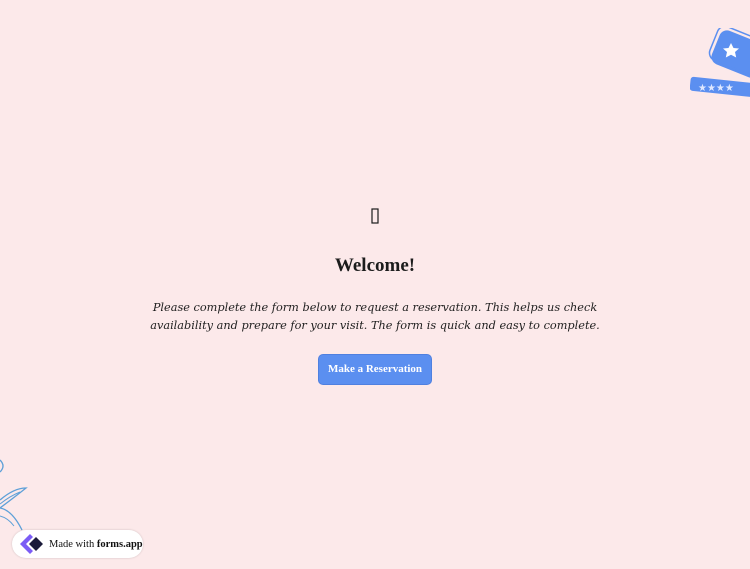 The width and height of the screenshot is (750, 569). Describe the element at coordinates (375, 369) in the screenshot. I see `make-reservation-button: Make a Reservation` at that location.